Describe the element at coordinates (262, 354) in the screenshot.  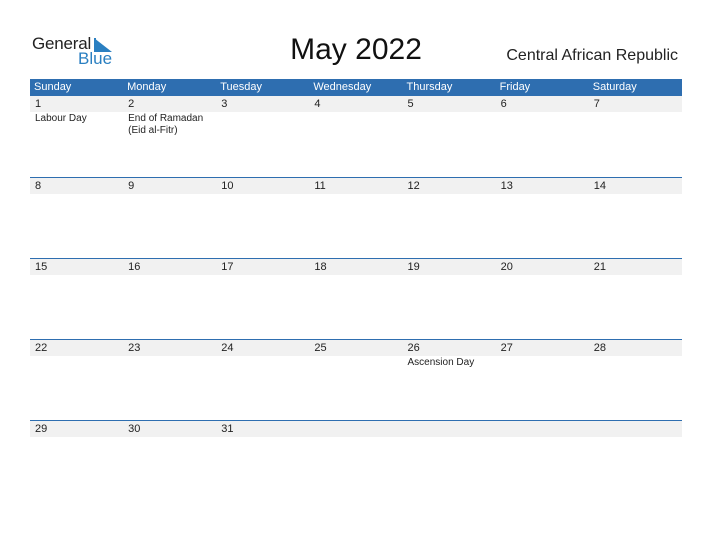
I see `day-cell: 24` at that location.